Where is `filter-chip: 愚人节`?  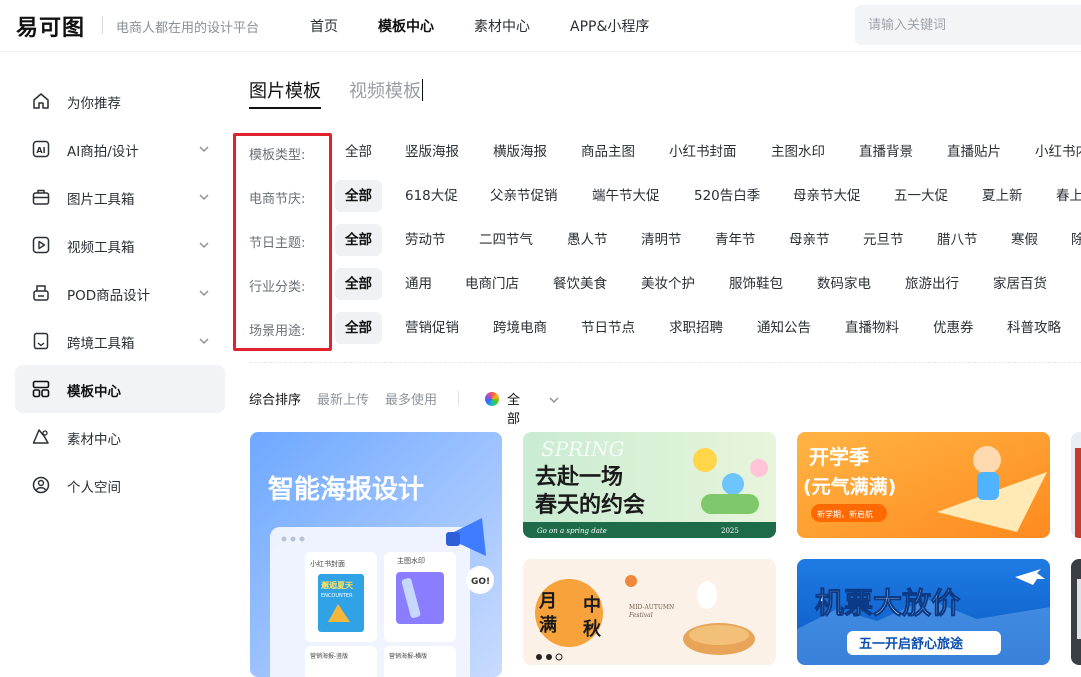 filter-chip: 愚人节 is located at coordinates (587, 240).